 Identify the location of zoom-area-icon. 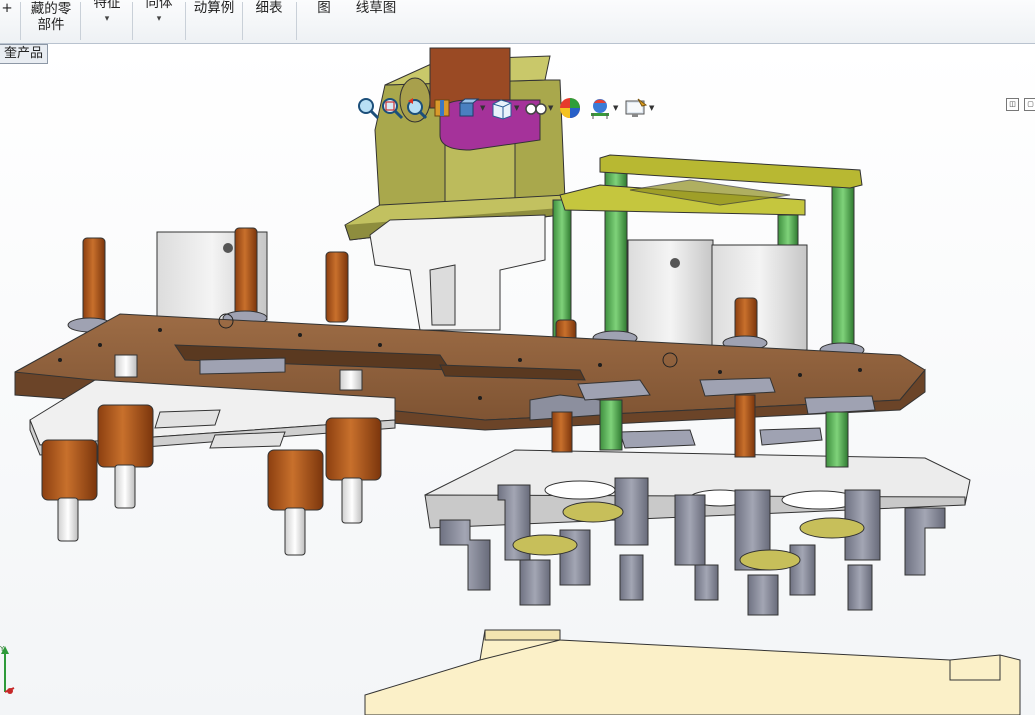
(392, 108).